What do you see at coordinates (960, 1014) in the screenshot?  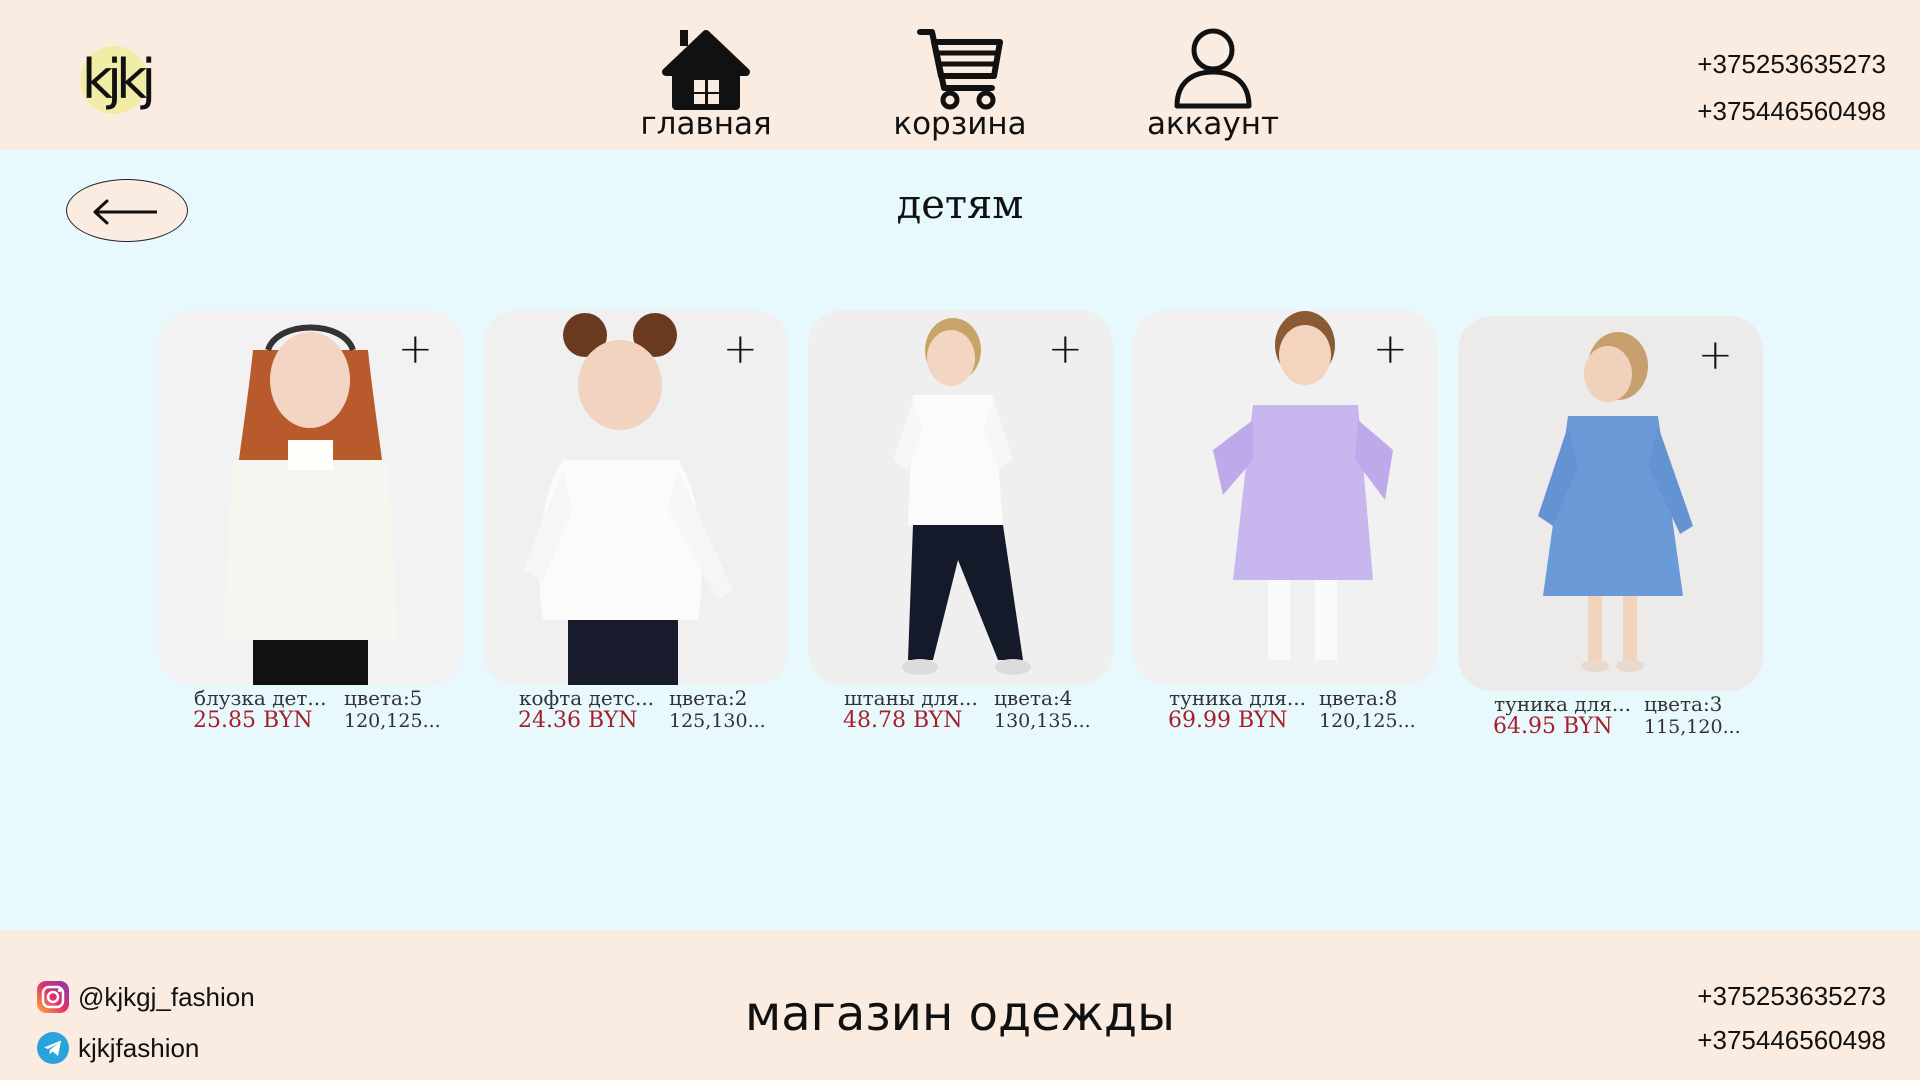 I see `footer-title: магазин одежды` at bounding box center [960, 1014].